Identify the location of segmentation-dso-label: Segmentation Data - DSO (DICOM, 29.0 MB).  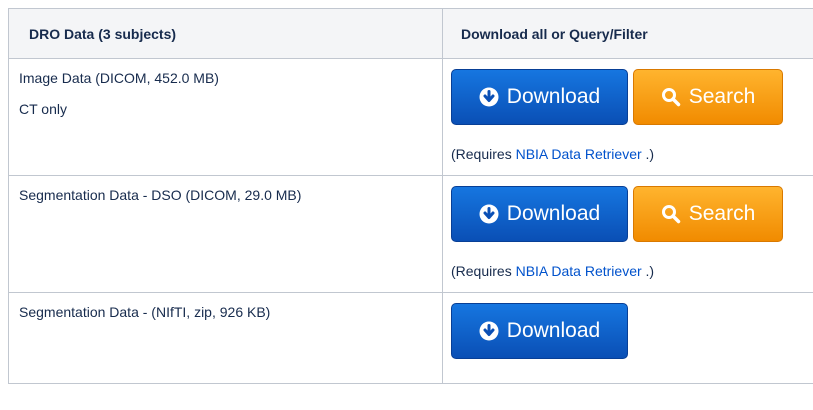
(160, 195).